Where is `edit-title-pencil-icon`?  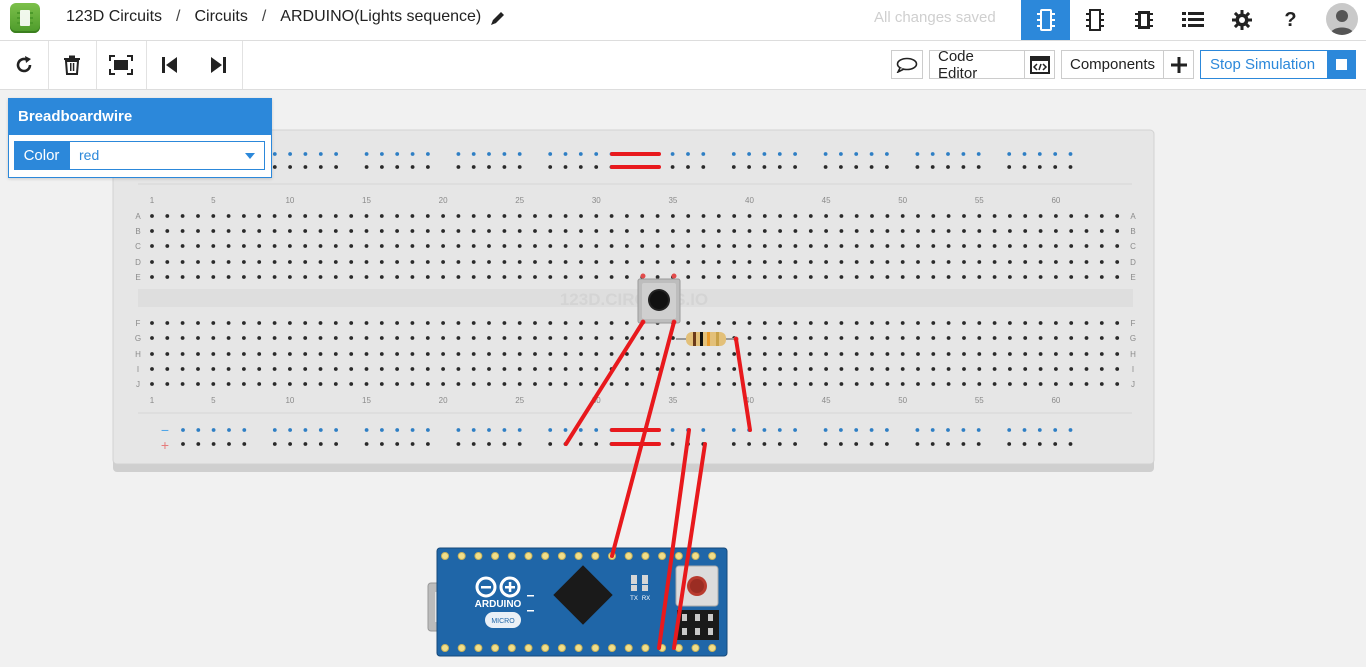 edit-title-pencil-icon is located at coordinates (498, 20).